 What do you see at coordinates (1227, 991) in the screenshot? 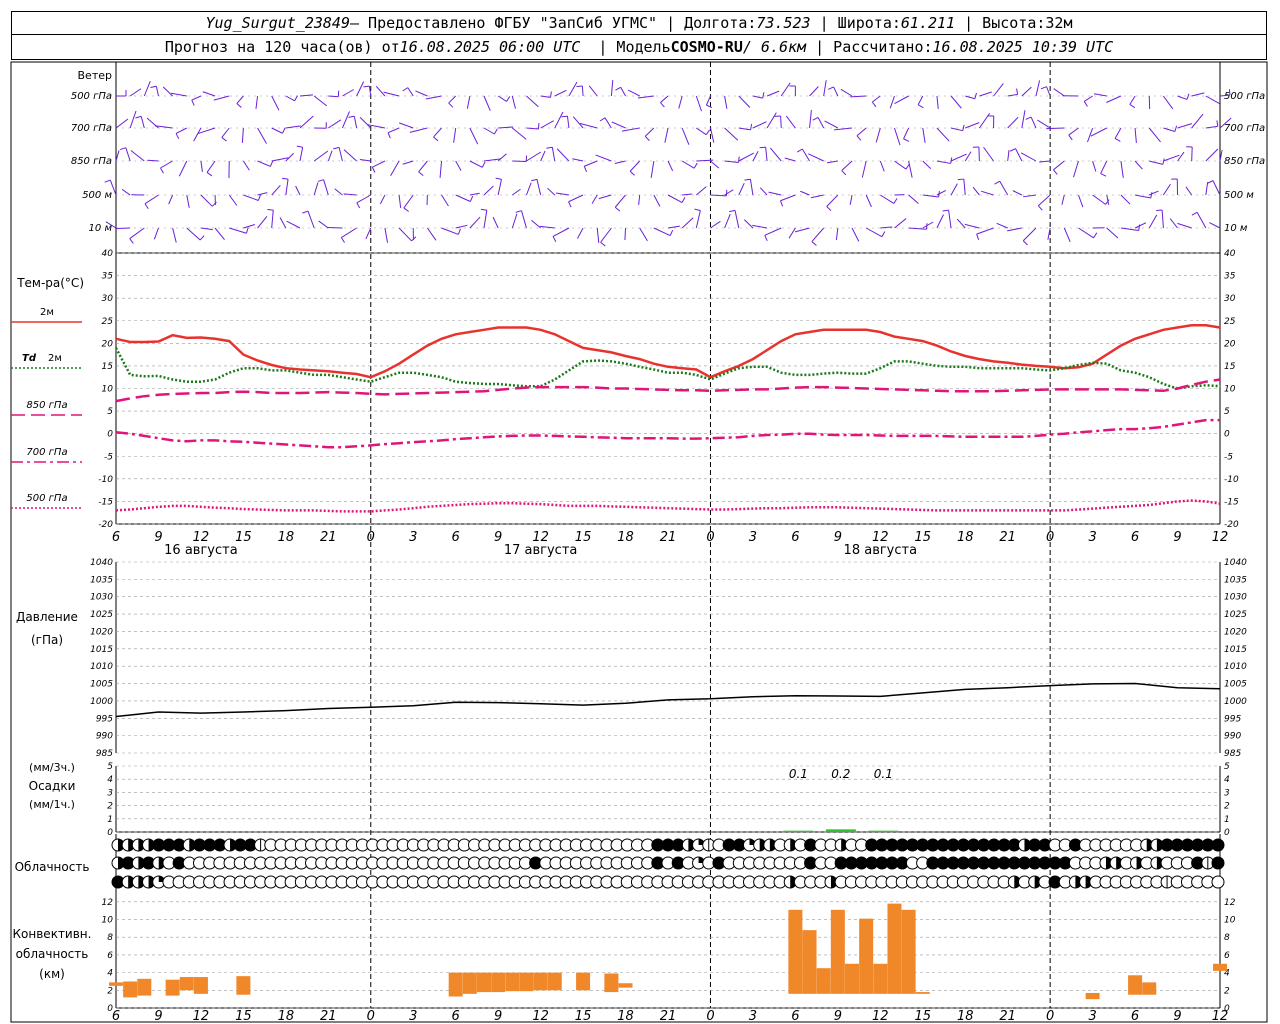
I see `y-tick-label: 2` at bounding box center [1227, 991].